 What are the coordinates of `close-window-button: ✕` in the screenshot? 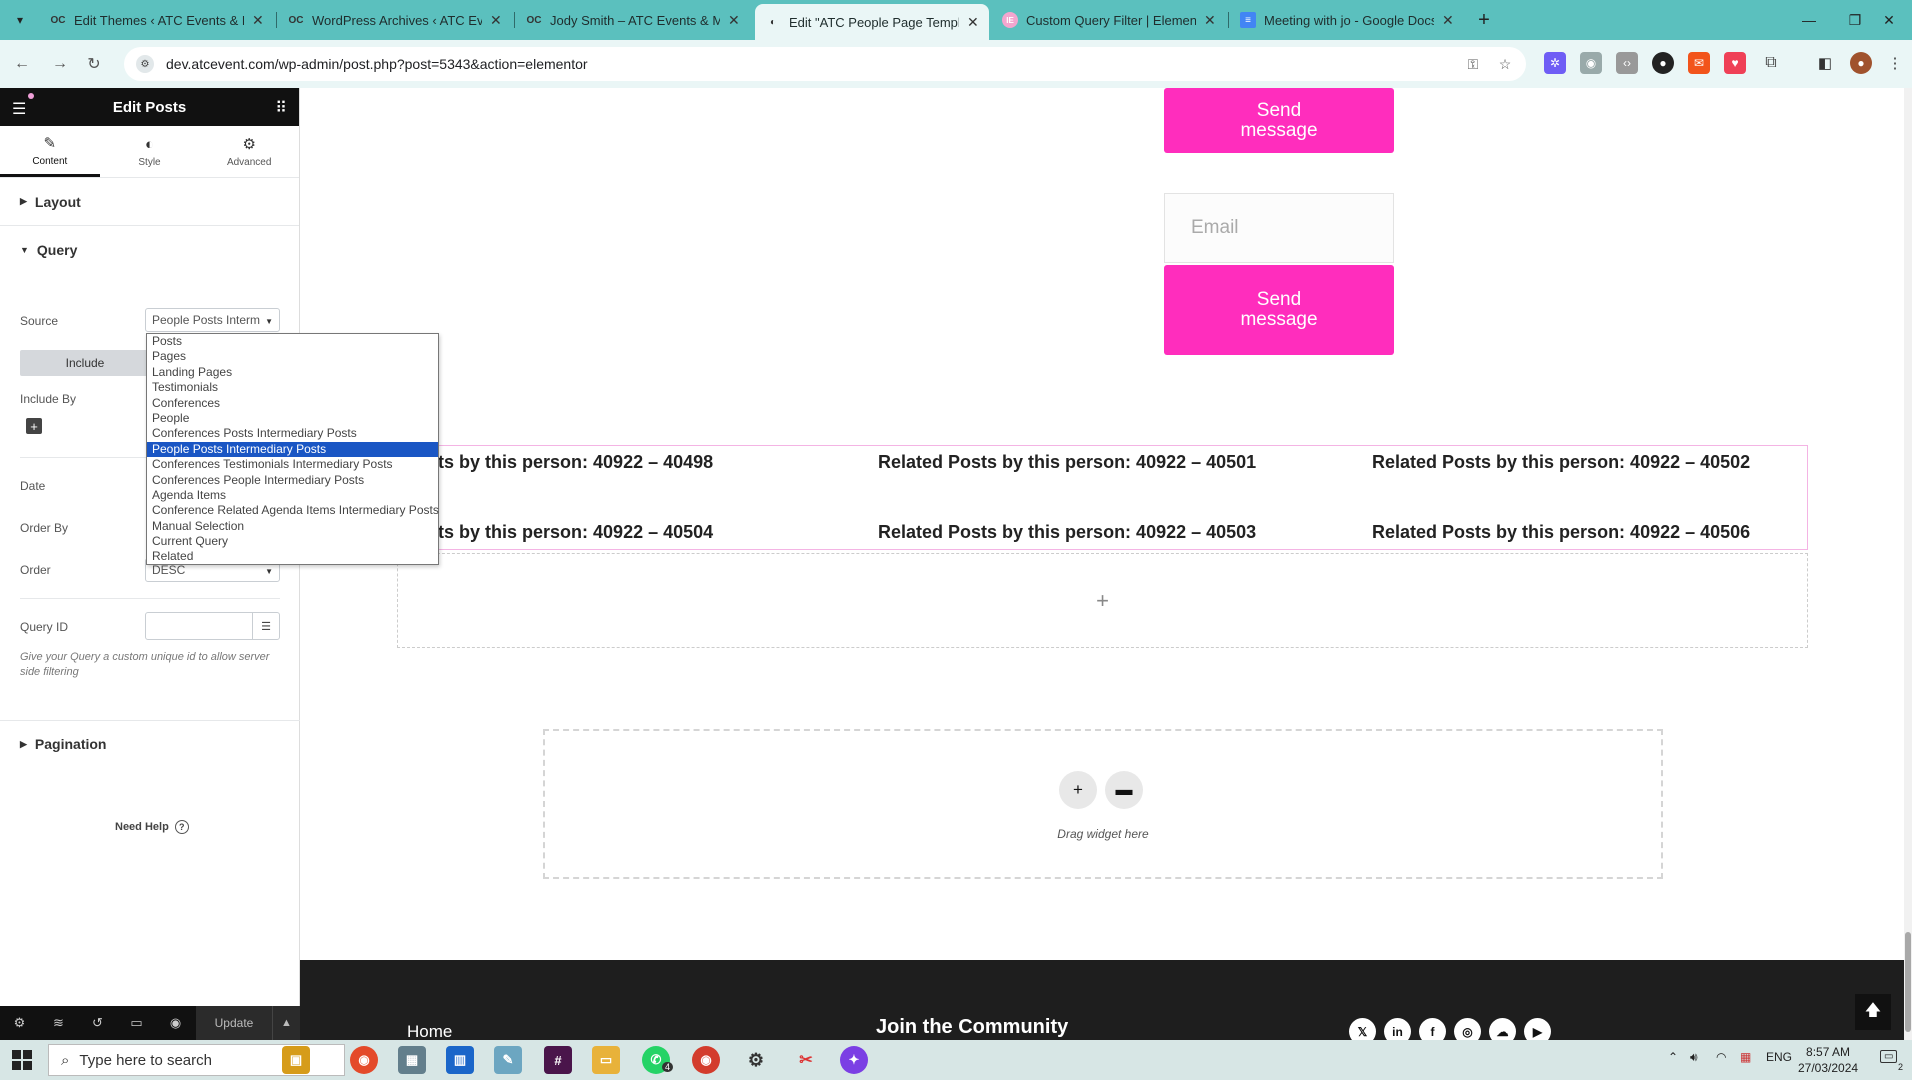 It's located at (1889, 20).